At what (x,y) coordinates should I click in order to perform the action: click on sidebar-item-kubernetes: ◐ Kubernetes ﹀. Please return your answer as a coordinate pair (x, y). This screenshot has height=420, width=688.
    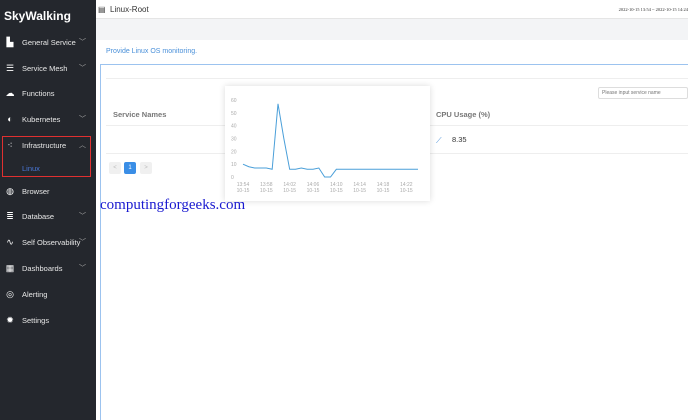
    Looking at the image, I should click on (48, 119).